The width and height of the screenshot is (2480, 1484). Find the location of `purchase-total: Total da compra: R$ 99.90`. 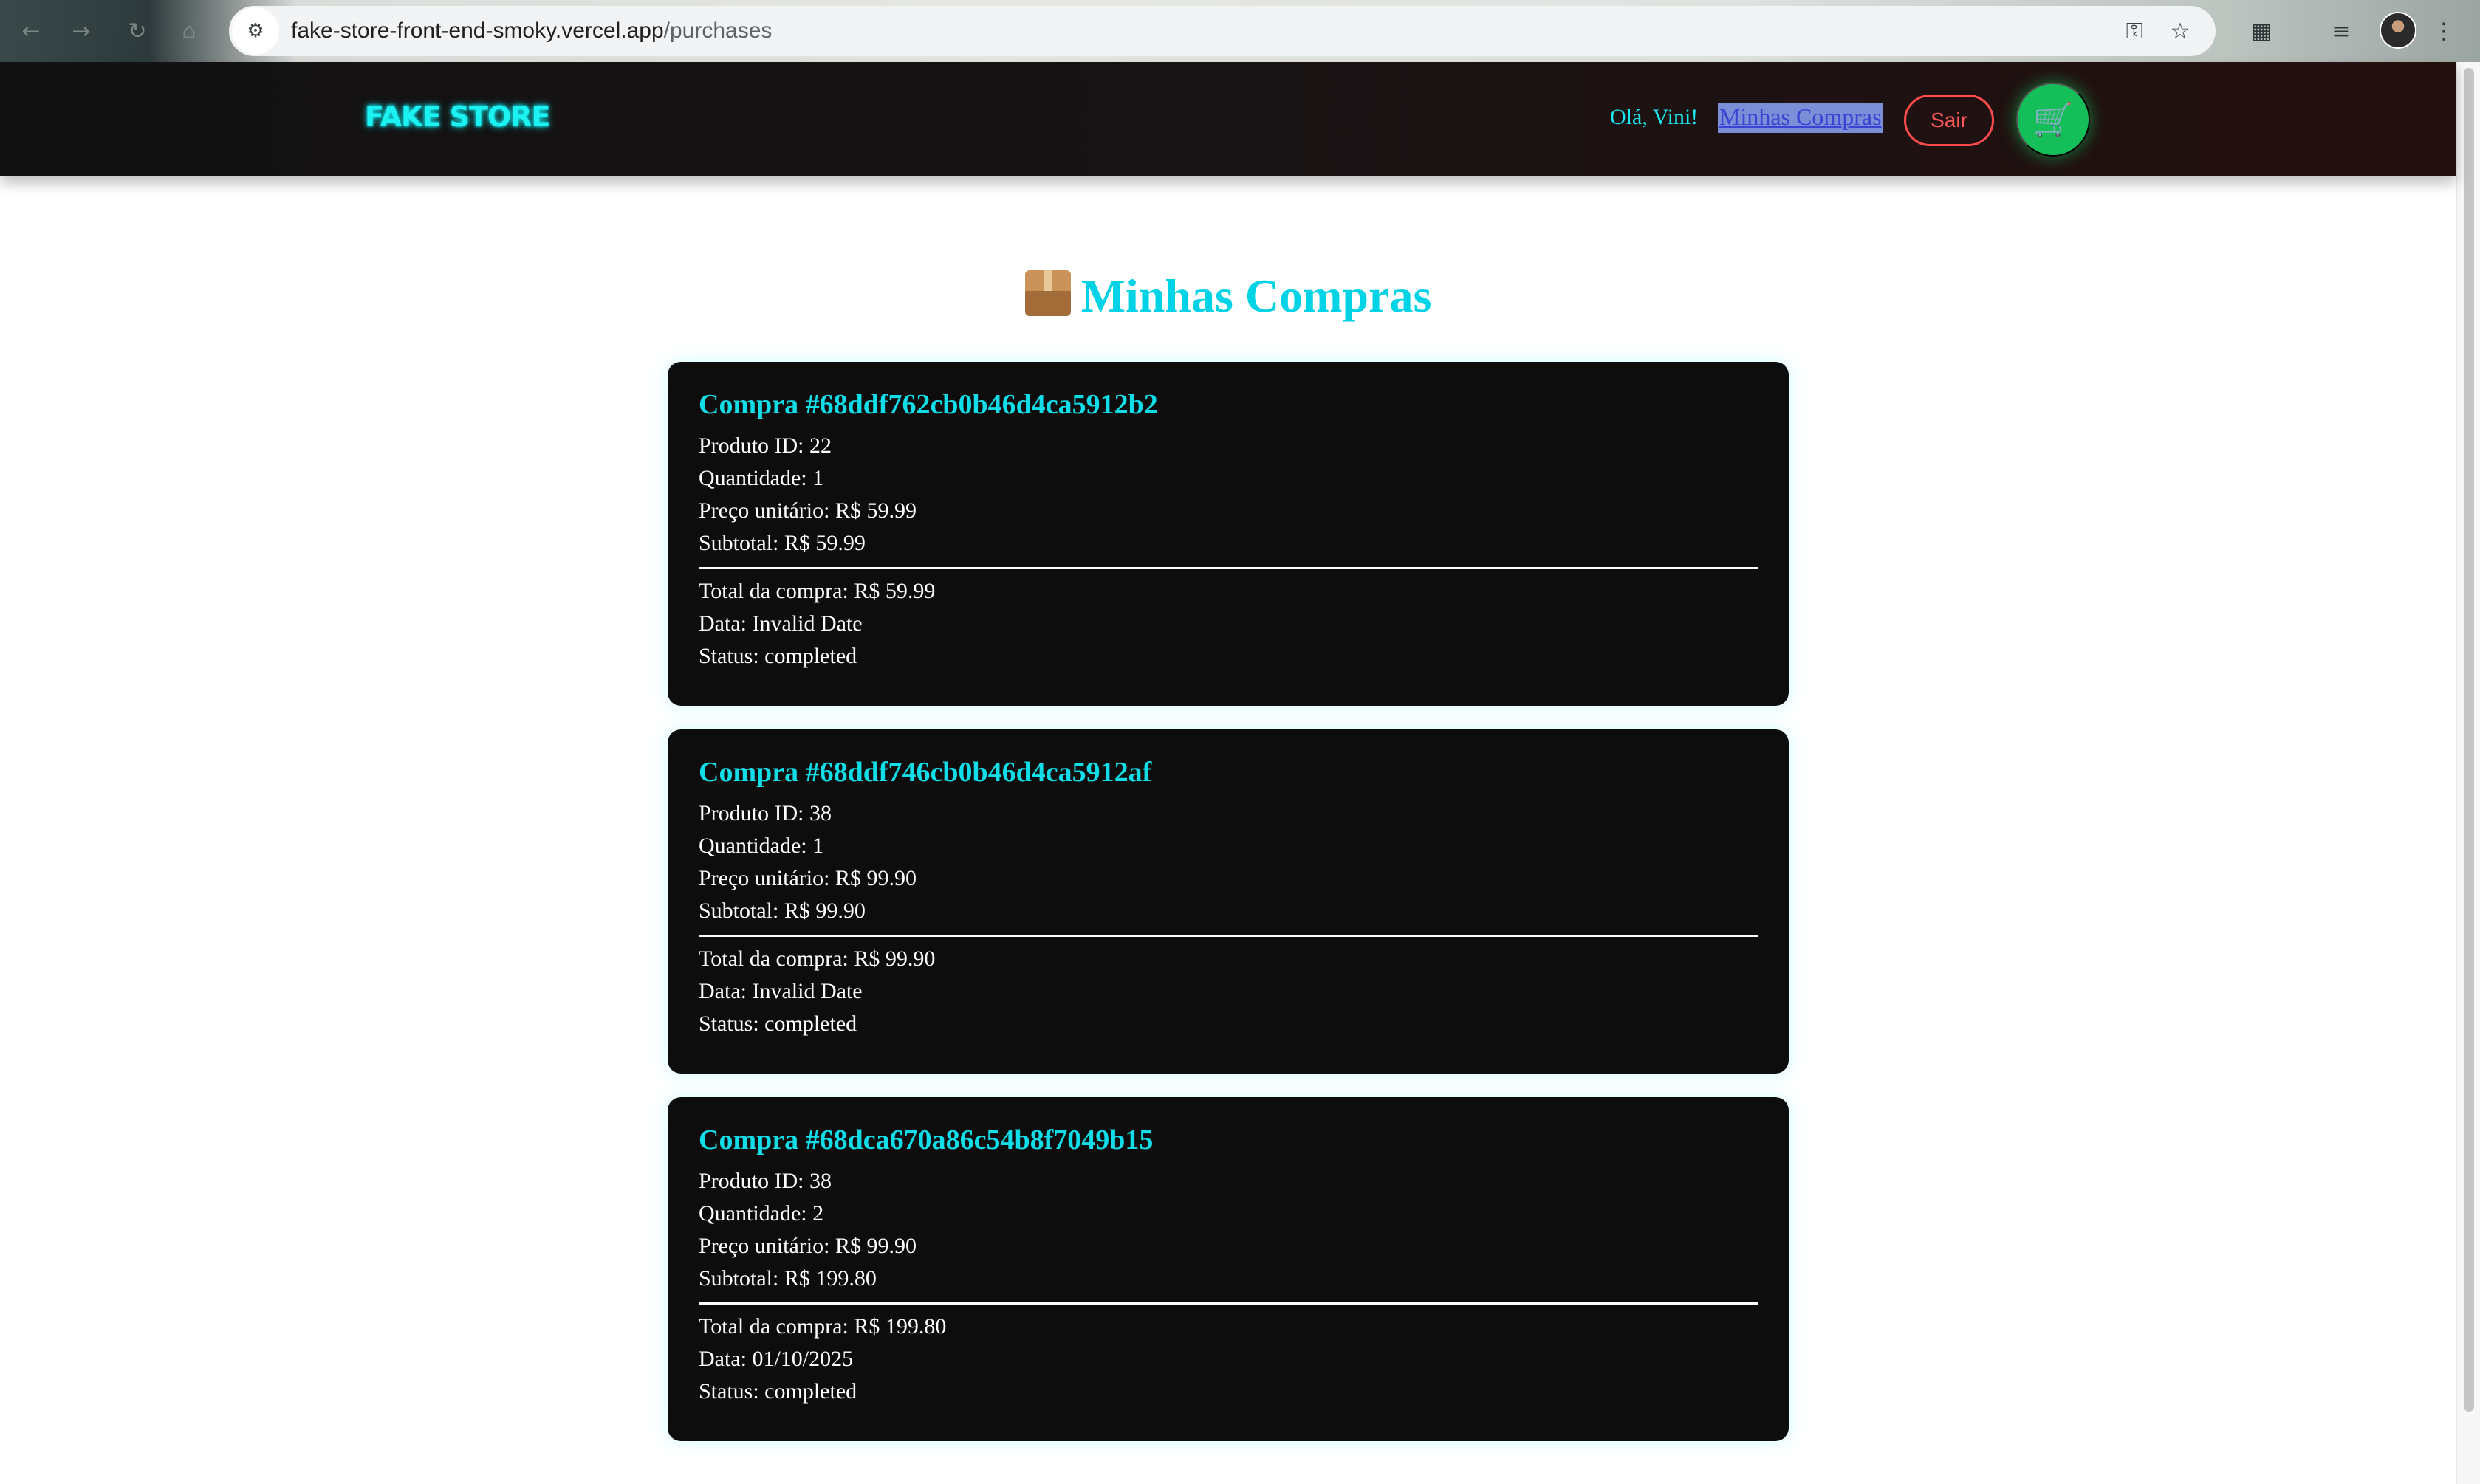

purchase-total: Total da compra: R$ 99.90 is located at coordinates (817, 959).